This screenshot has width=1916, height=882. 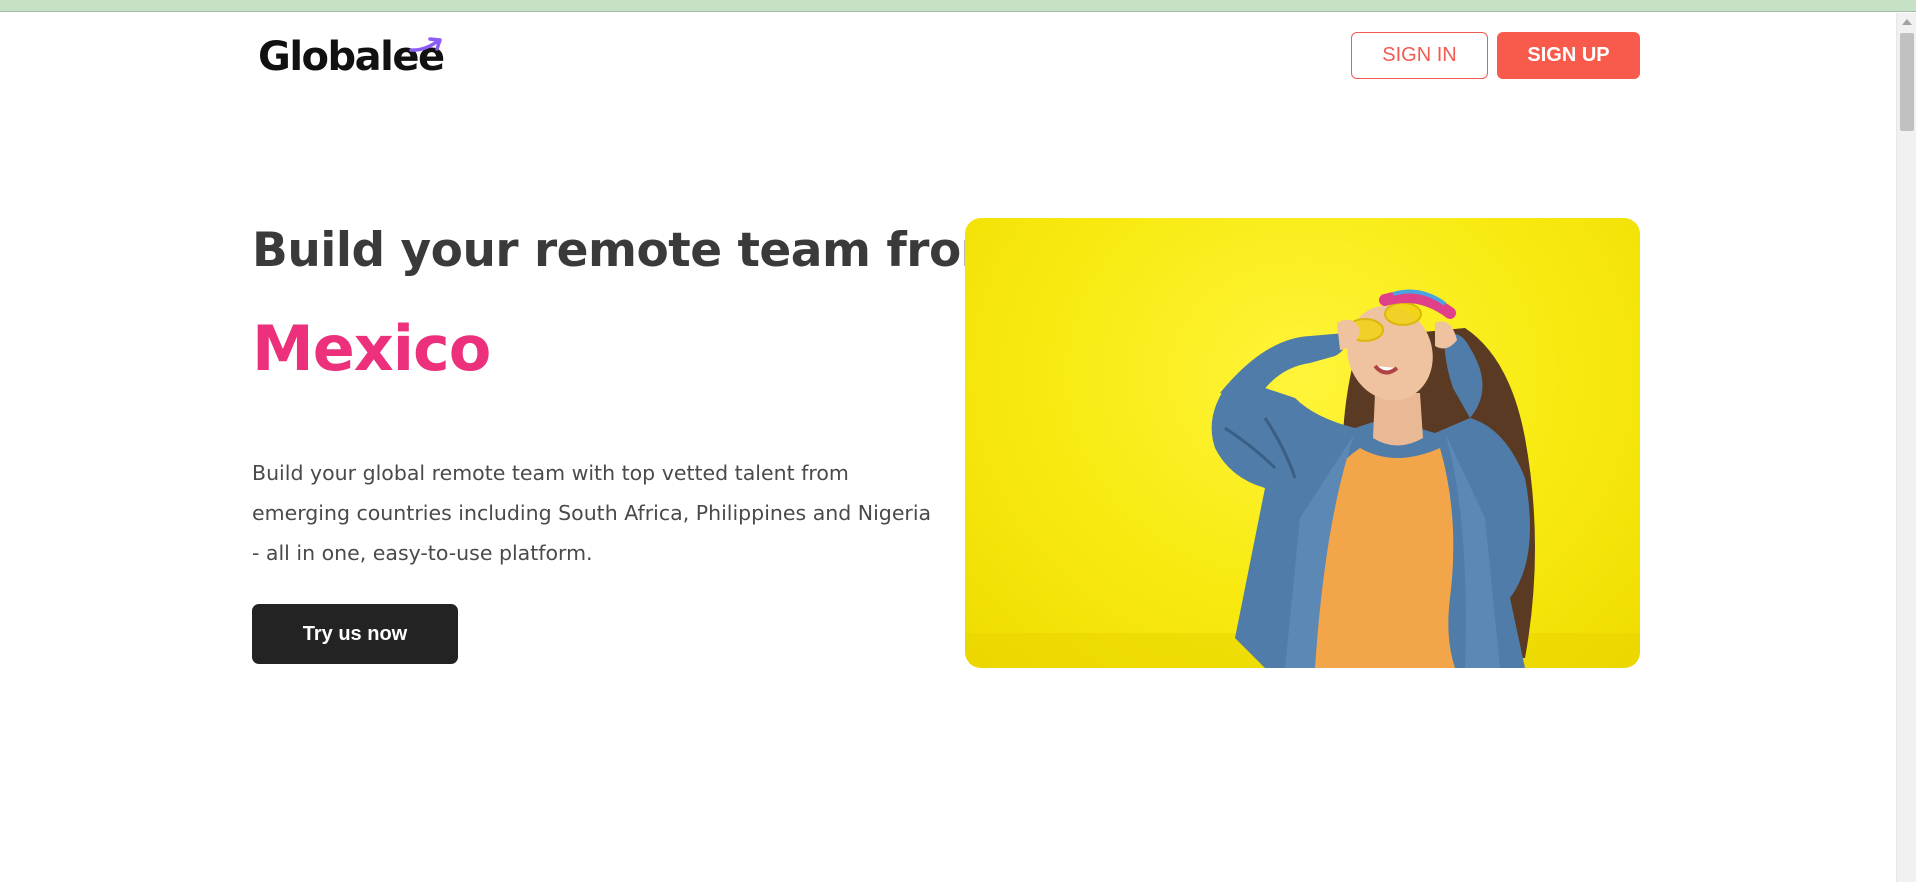 I want to click on swoosh-arrow-icon, so click(x=425, y=44).